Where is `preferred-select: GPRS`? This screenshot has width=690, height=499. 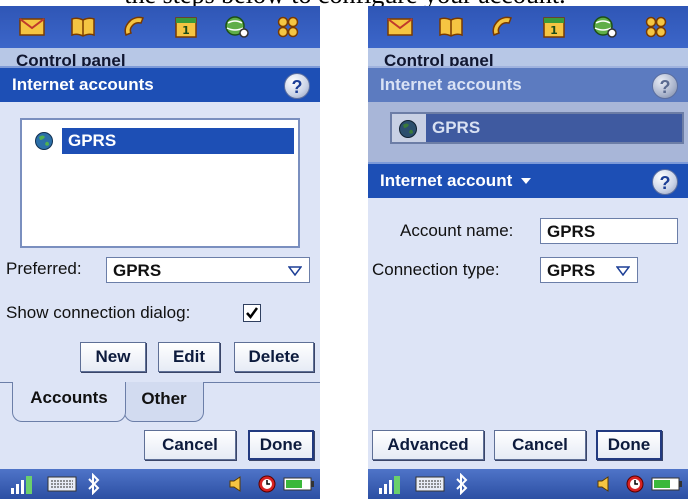
preferred-select: GPRS is located at coordinates (208, 270).